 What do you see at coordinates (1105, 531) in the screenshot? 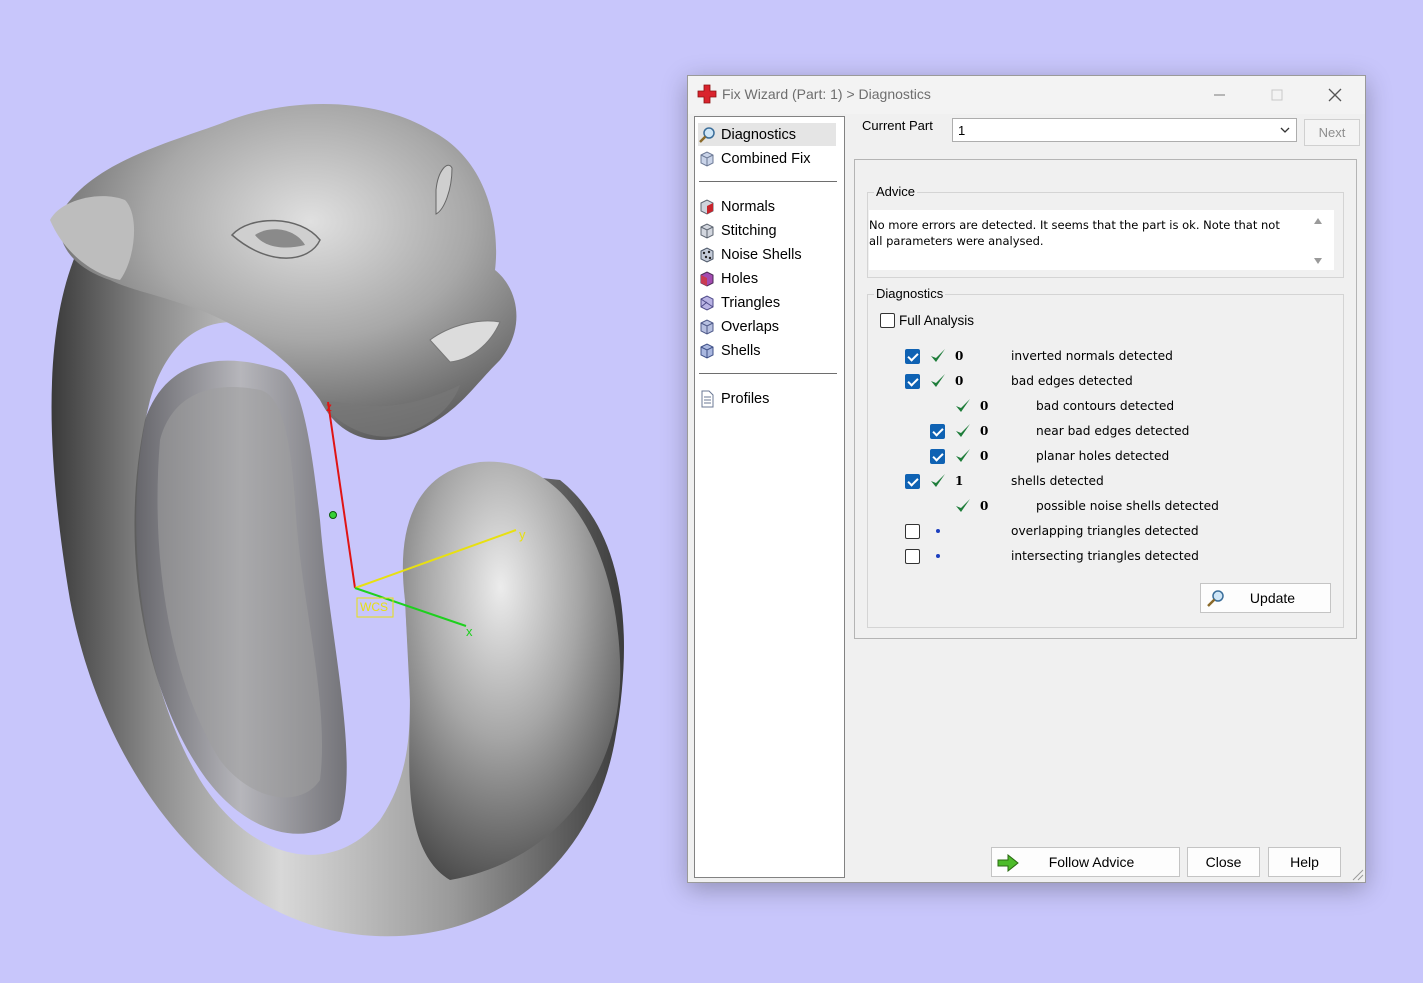
I see `diagnostic-label: overlapping triangles detected` at bounding box center [1105, 531].